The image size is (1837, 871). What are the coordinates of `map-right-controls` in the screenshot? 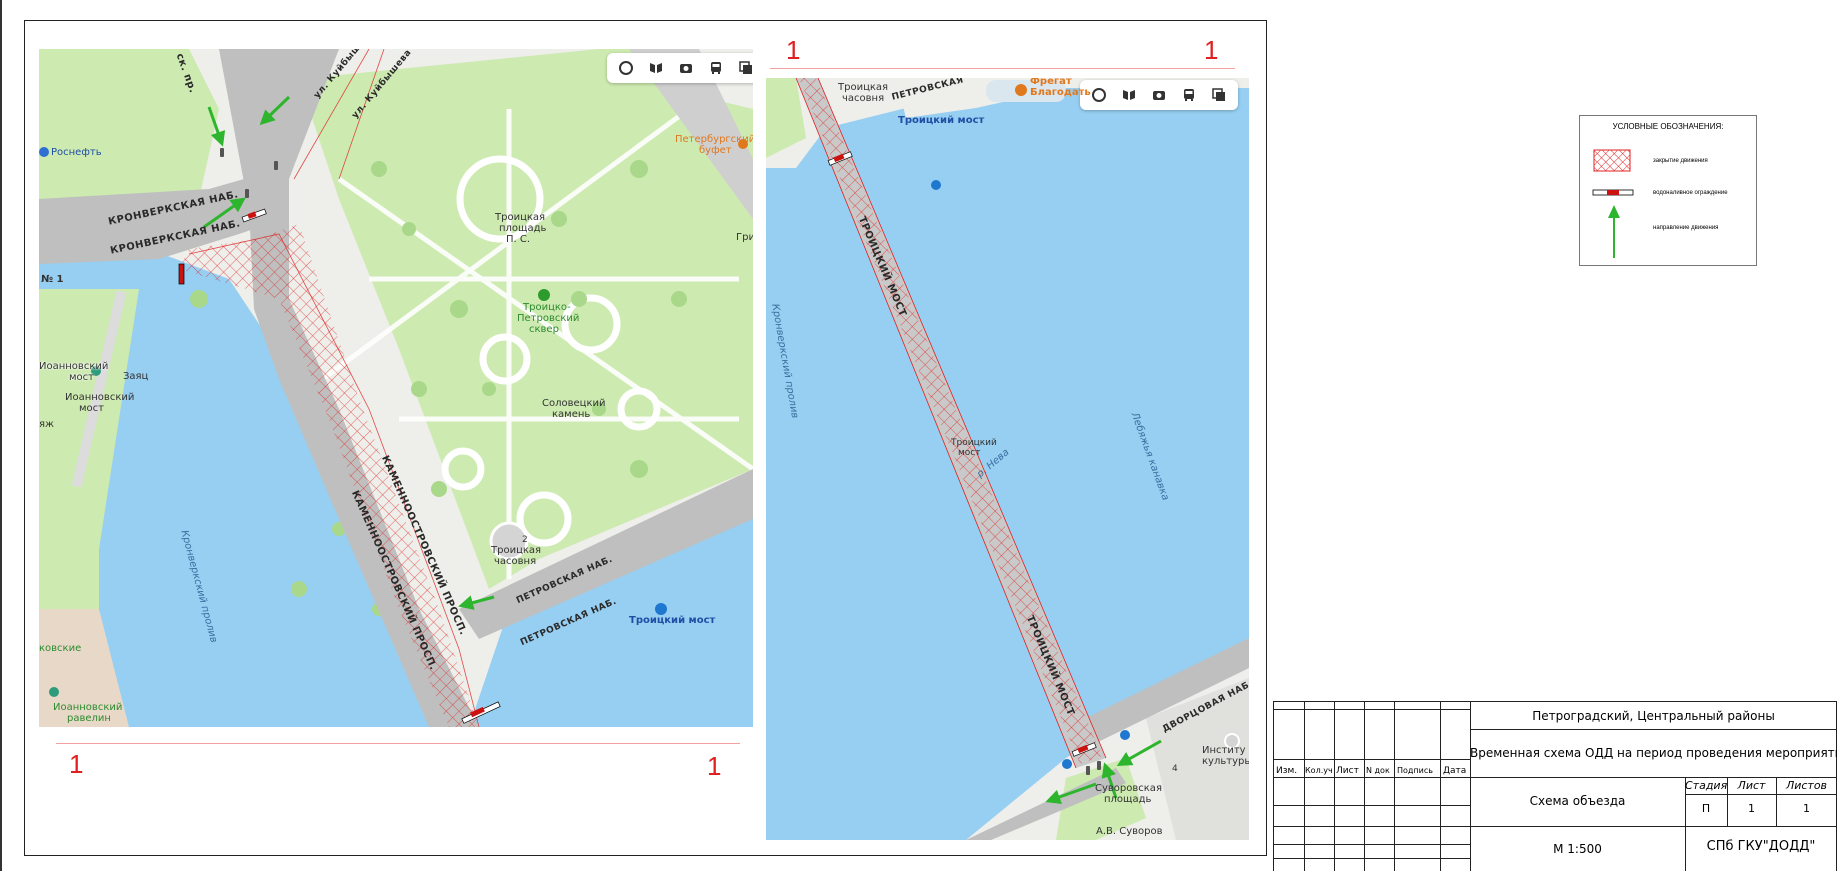 It's located at (1159, 95).